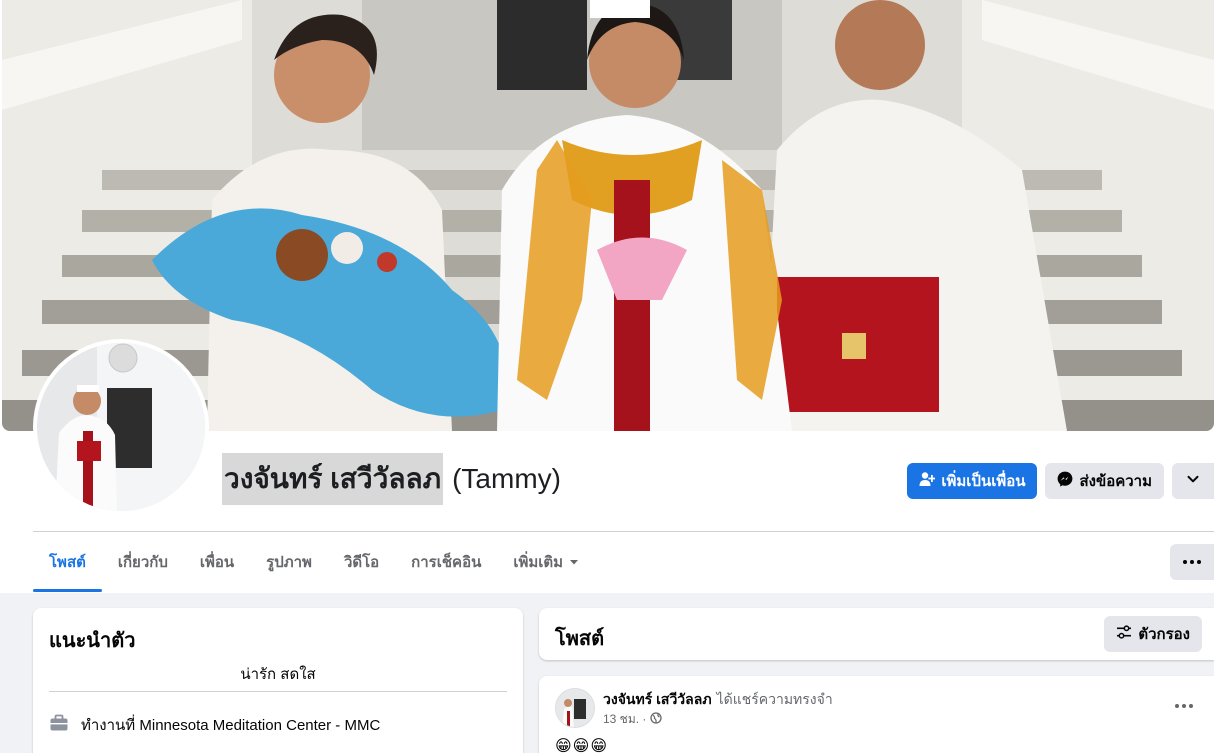 This screenshot has height=753, width=1214. I want to click on add-friend-icon, so click(927, 481).